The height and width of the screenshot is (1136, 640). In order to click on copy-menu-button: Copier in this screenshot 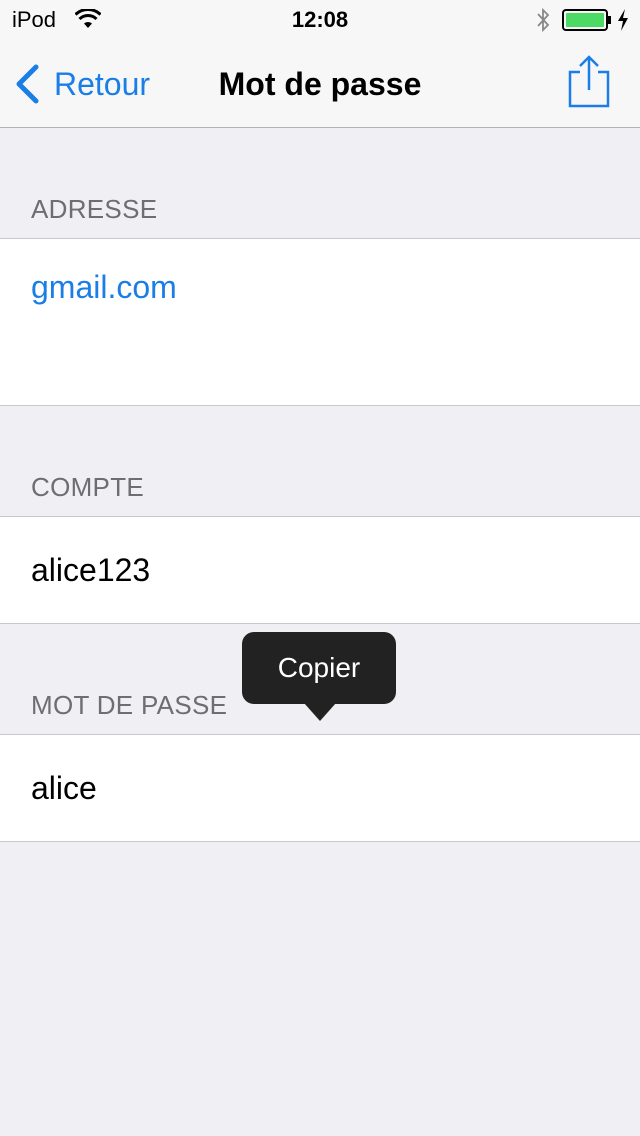, I will do `click(319, 668)`.